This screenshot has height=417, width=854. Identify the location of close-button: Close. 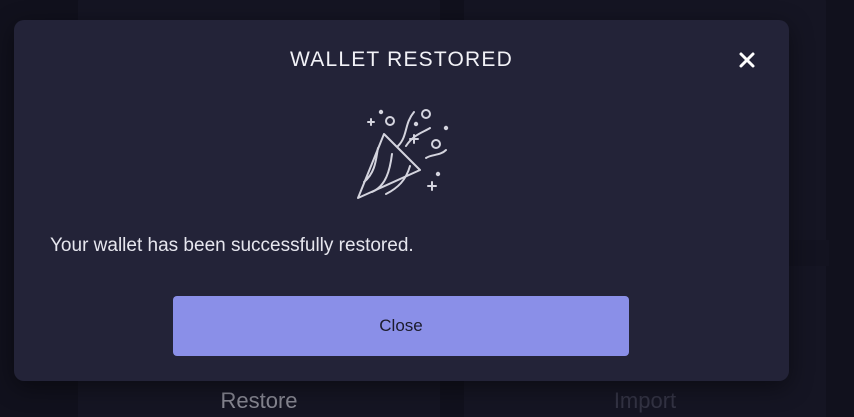
(401, 326).